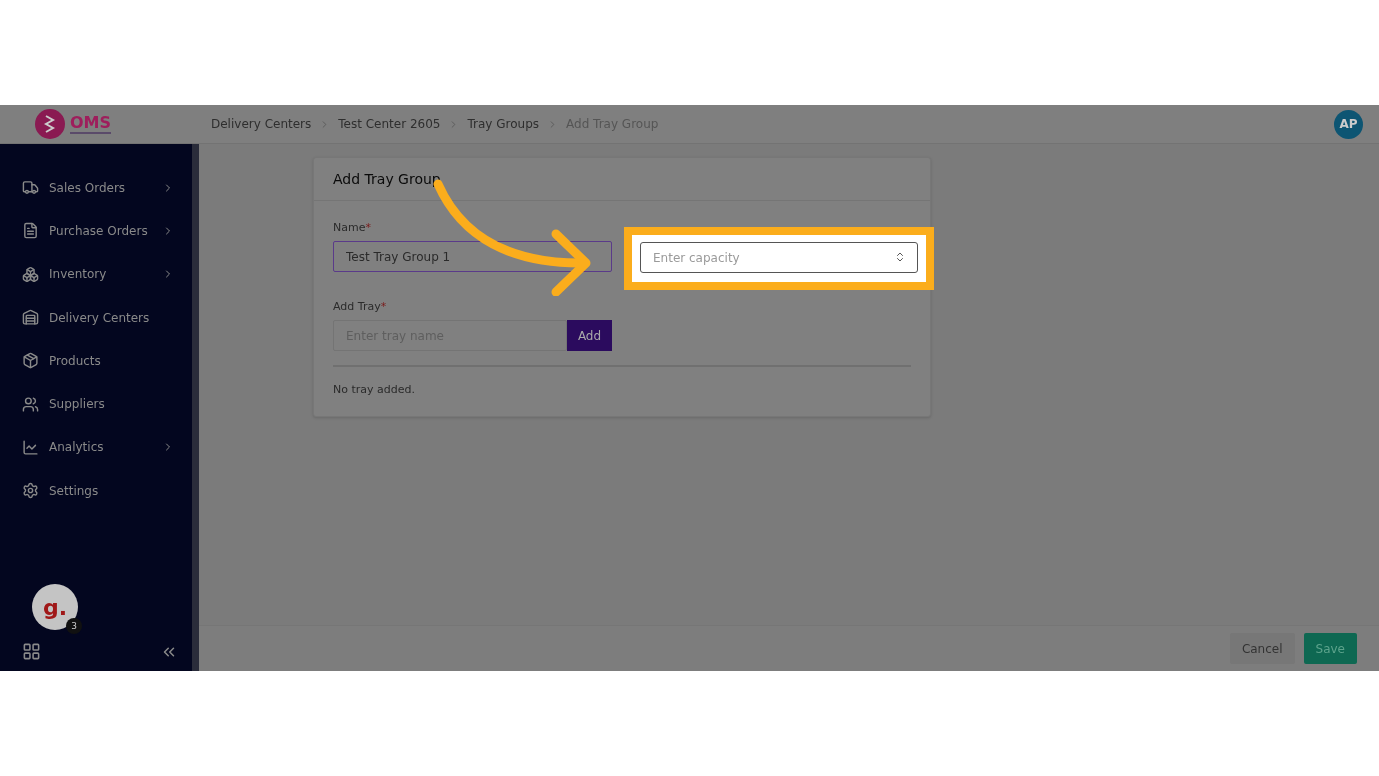 Image resolution: width=1379 pixels, height=776 pixels. What do you see at coordinates (360, 306) in the screenshot?
I see `field-label: Add Tray*` at bounding box center [360, 306].